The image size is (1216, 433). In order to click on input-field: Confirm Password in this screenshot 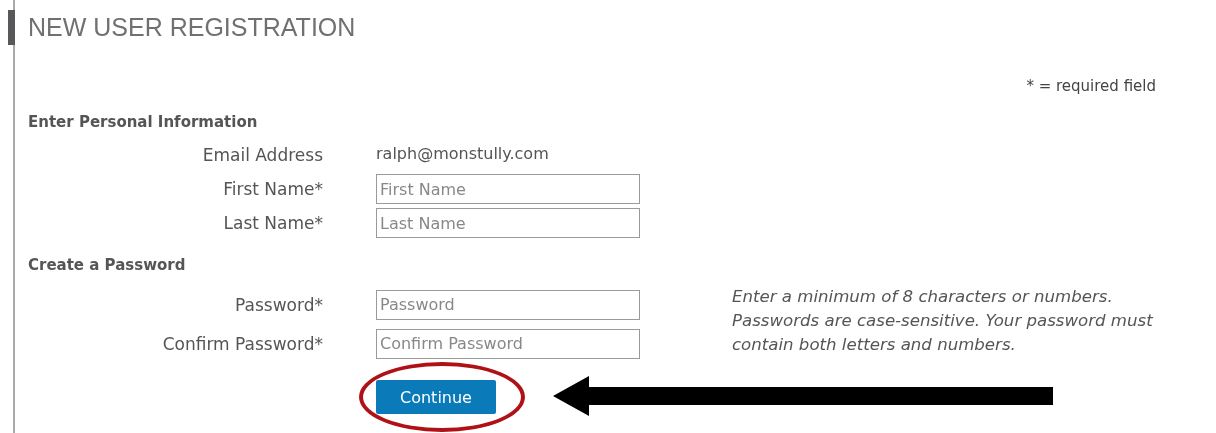, I will do `click(508, 343)`.